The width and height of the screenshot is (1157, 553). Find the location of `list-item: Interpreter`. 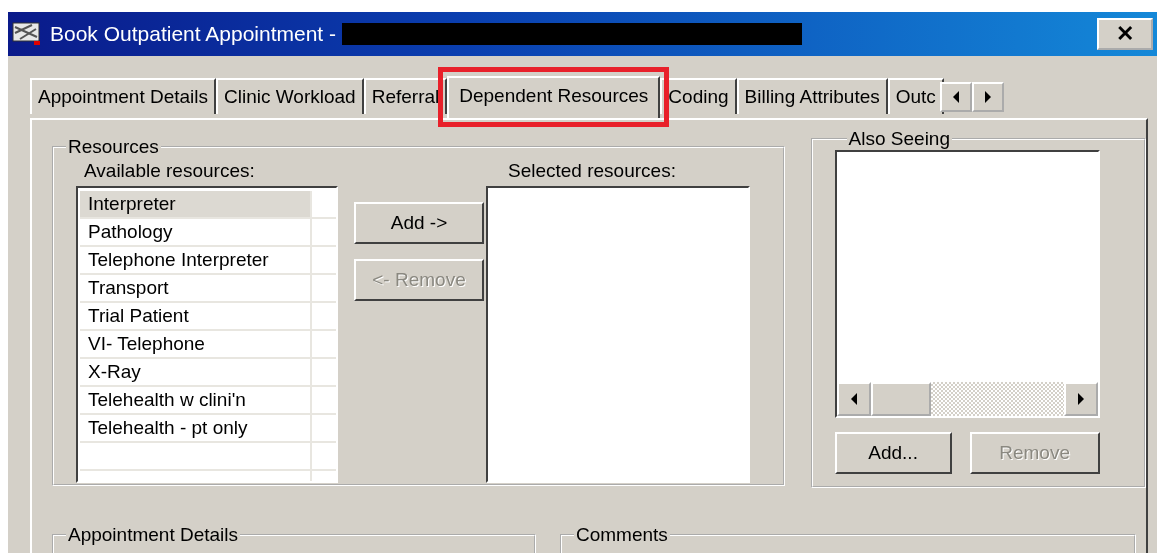

list-item: Interpreter is located at coordinates (196, 204).